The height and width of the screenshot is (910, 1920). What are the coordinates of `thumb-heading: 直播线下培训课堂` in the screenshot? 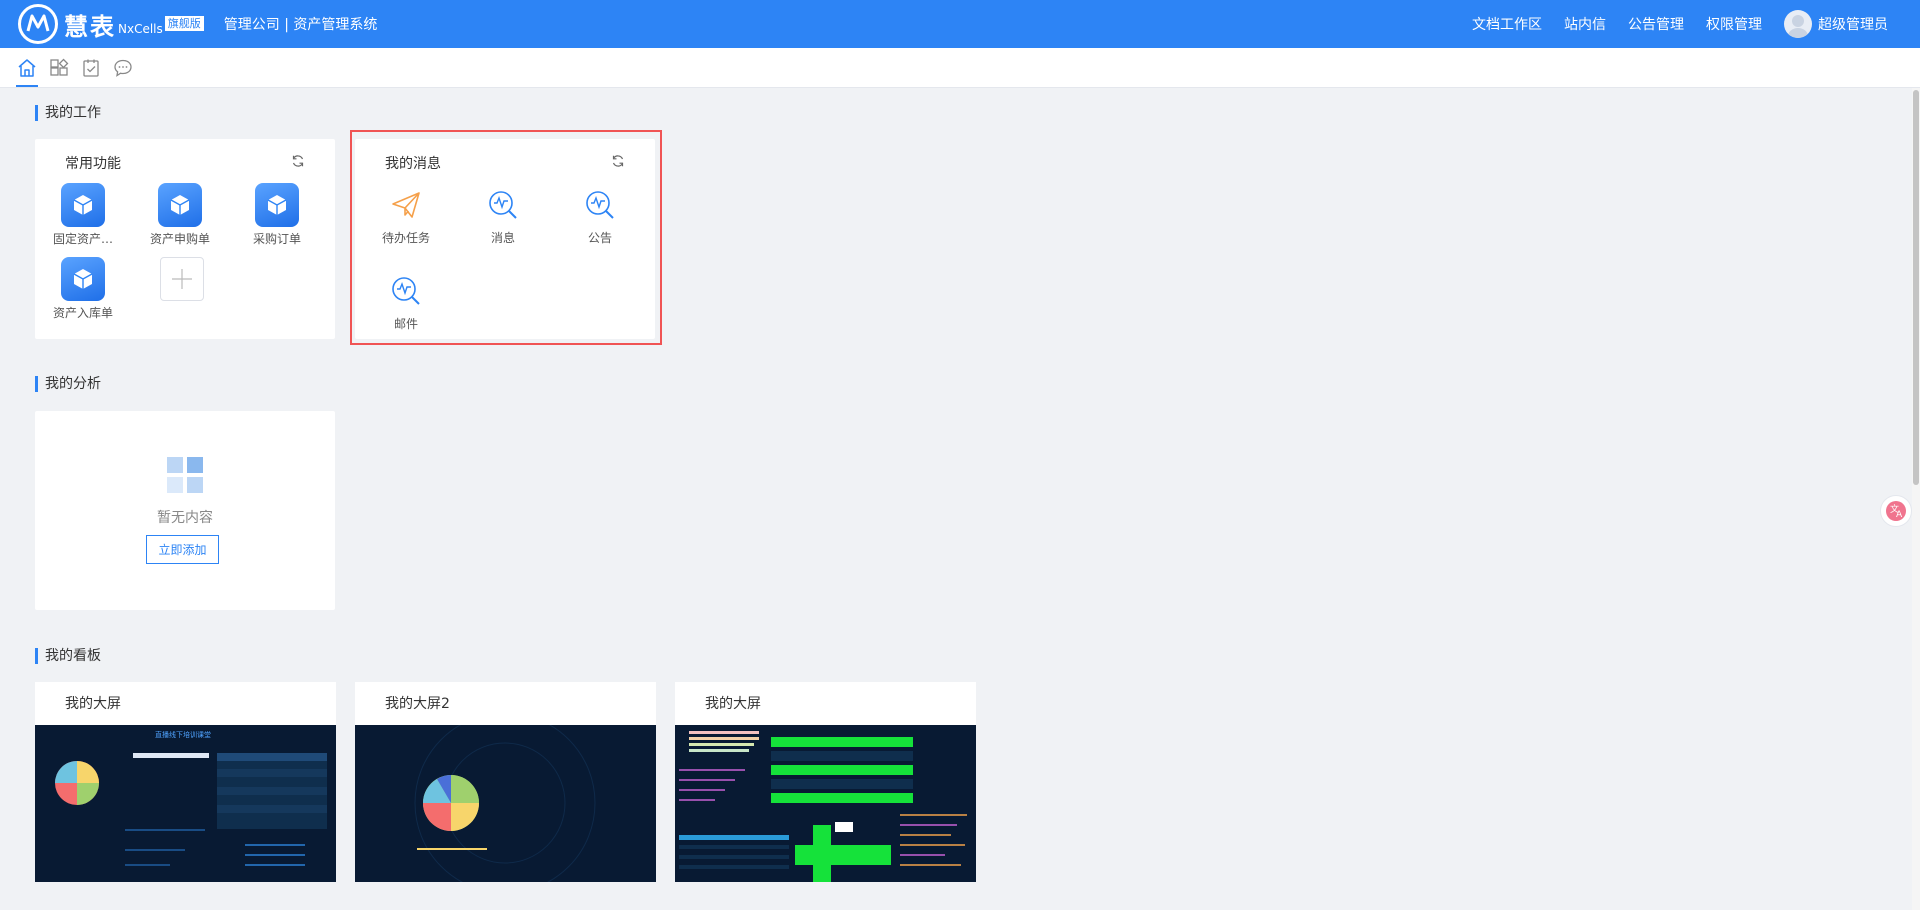 It's located at (183, 734).